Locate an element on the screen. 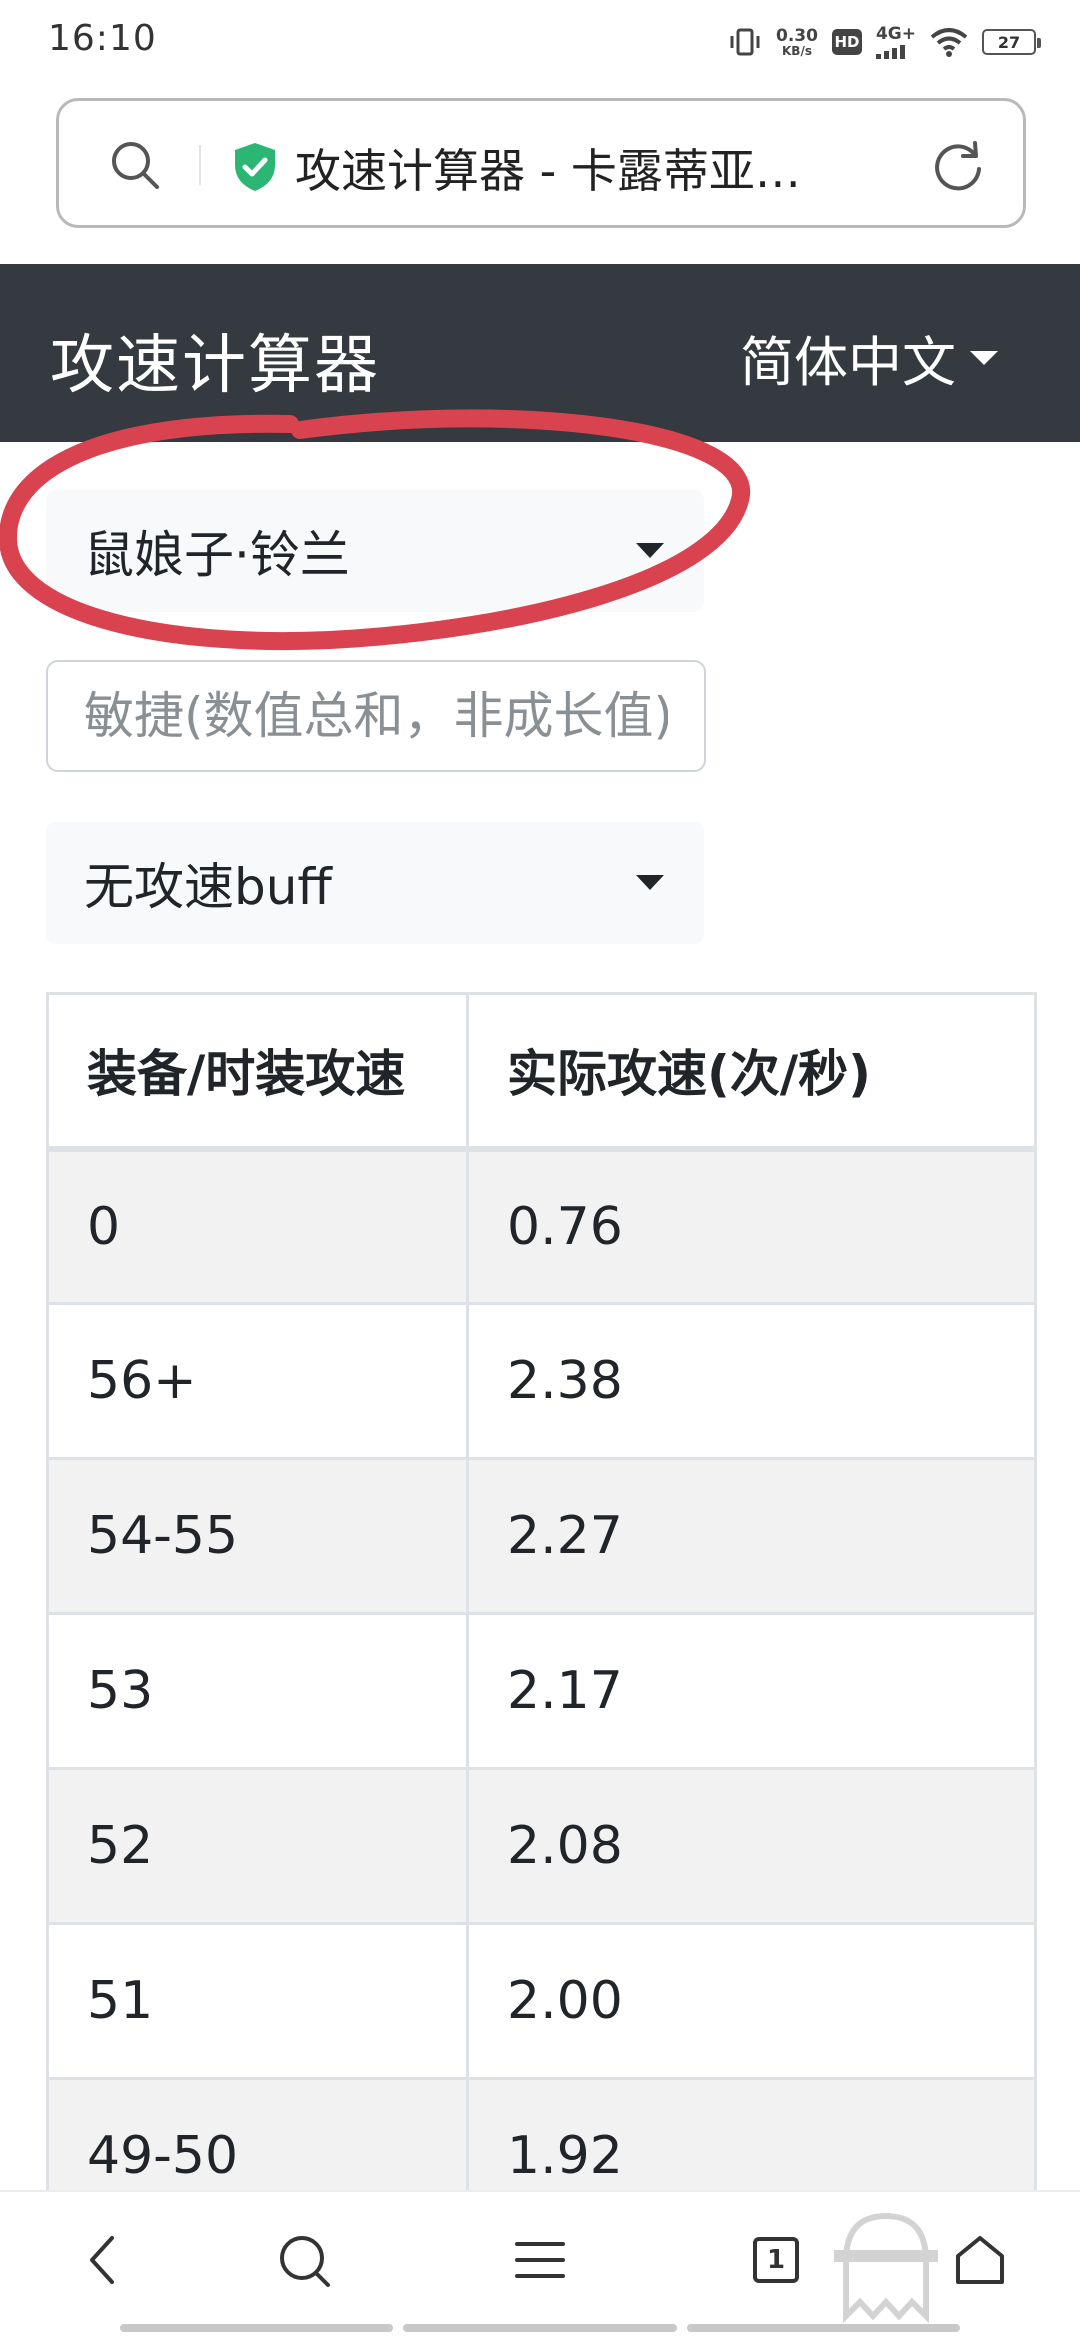  back-icon is located at coordinates (102, 2260).